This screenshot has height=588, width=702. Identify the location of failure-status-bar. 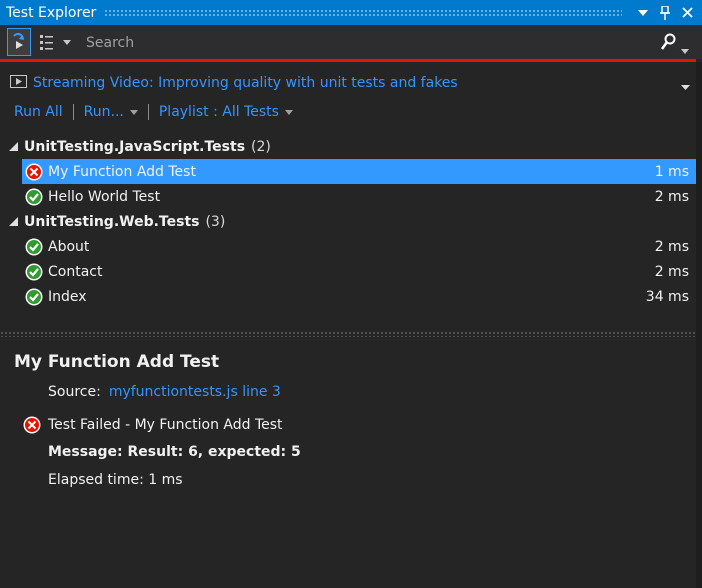
(348, 60).